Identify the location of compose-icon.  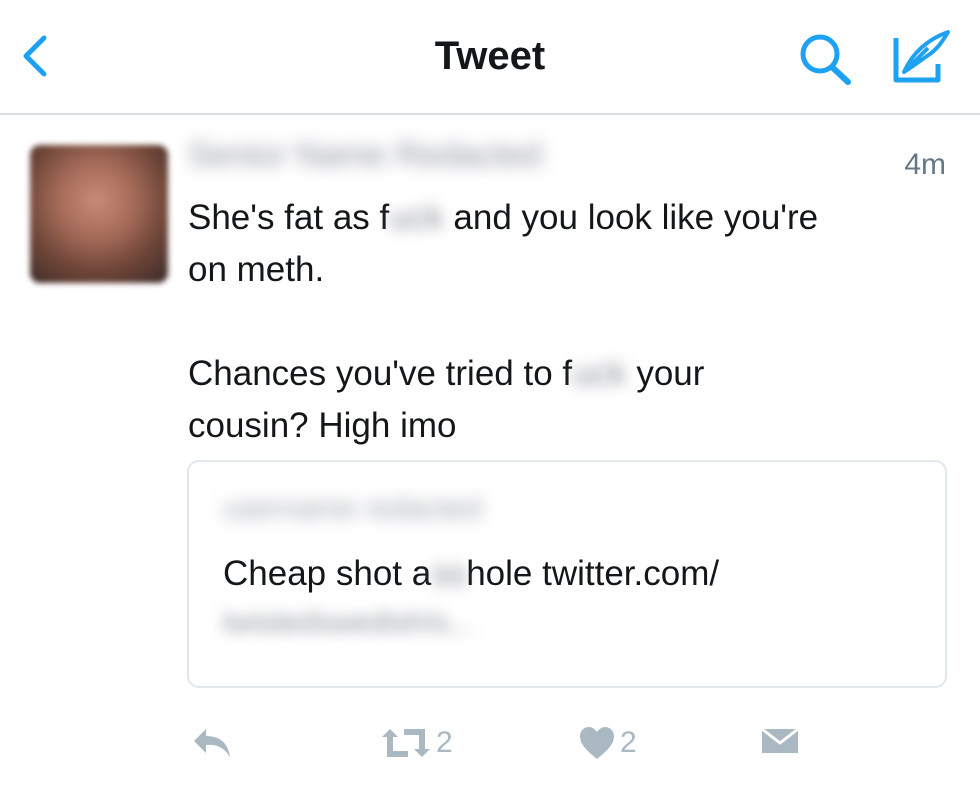
(921, 56).